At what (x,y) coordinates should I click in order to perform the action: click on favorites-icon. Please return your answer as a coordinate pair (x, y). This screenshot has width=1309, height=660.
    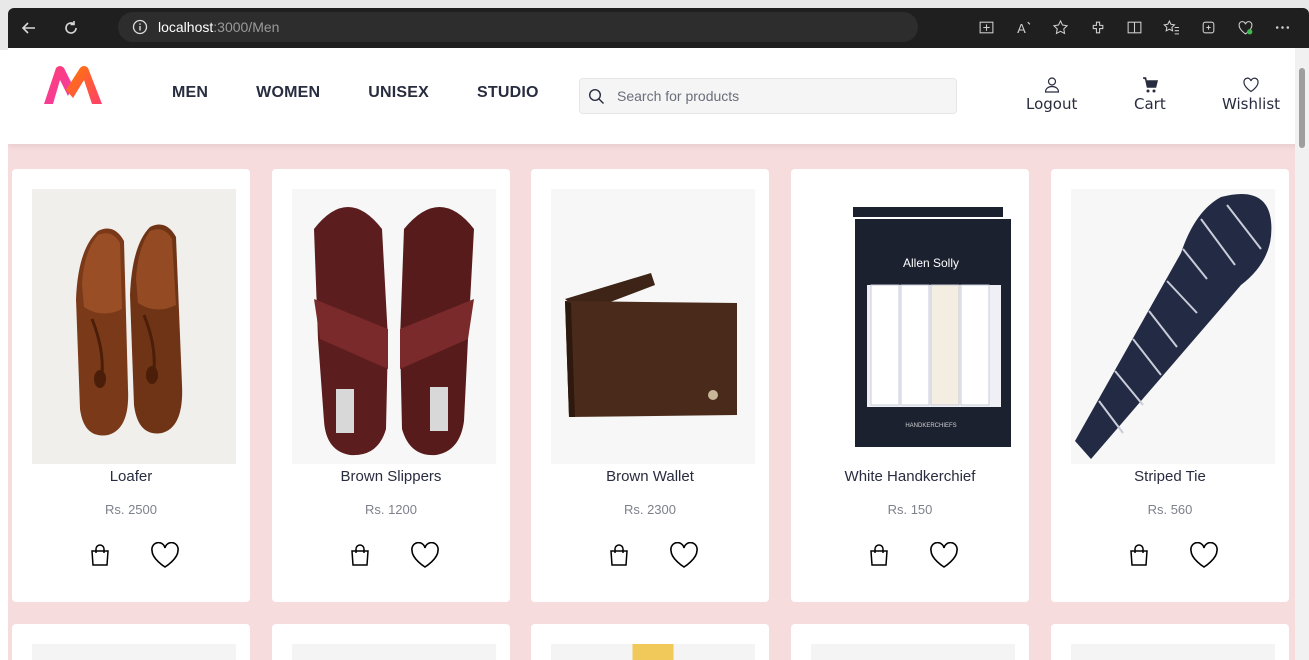
    Looking at the image, I should click on (1171, 27).